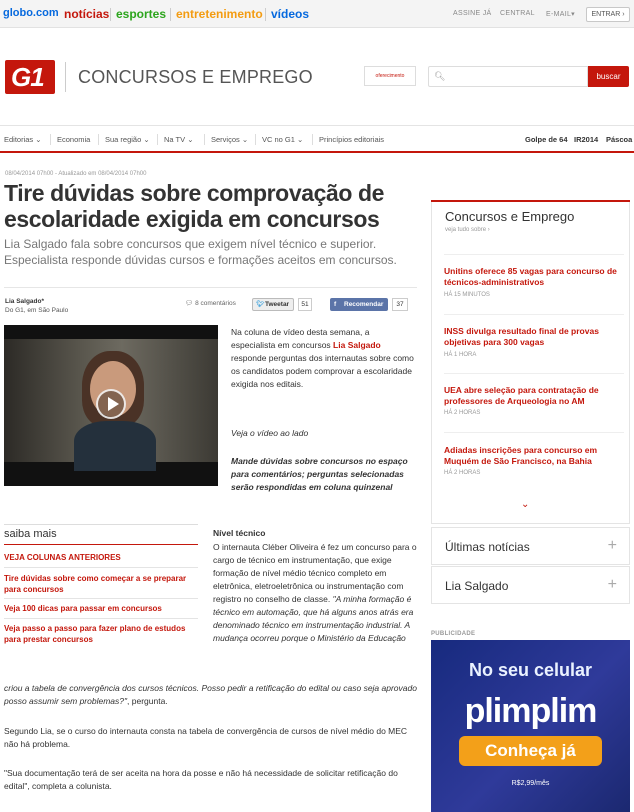 Image resolution: width=634 pixels, height=812 pixels. Describe the element at coordinates (608, 76) in the screenshot. I see `search-button: buscar` at that location.